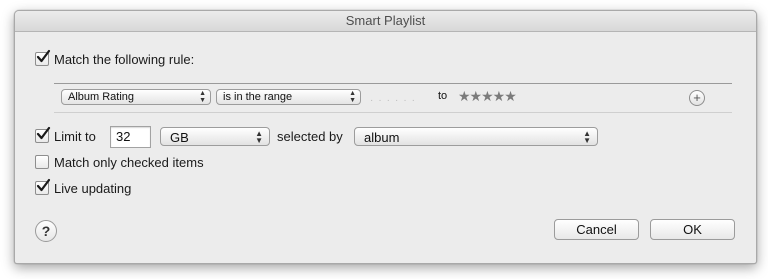  I want to click on limit-label: Limit to, so click(75, 136).